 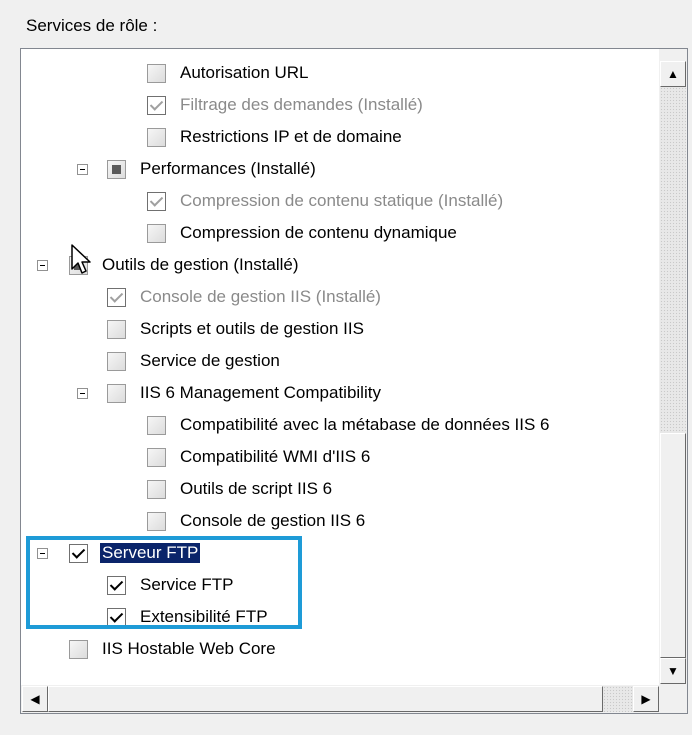 I want to click on tree-item-service-ftp: Service FTP, so click(x=171, y=585).